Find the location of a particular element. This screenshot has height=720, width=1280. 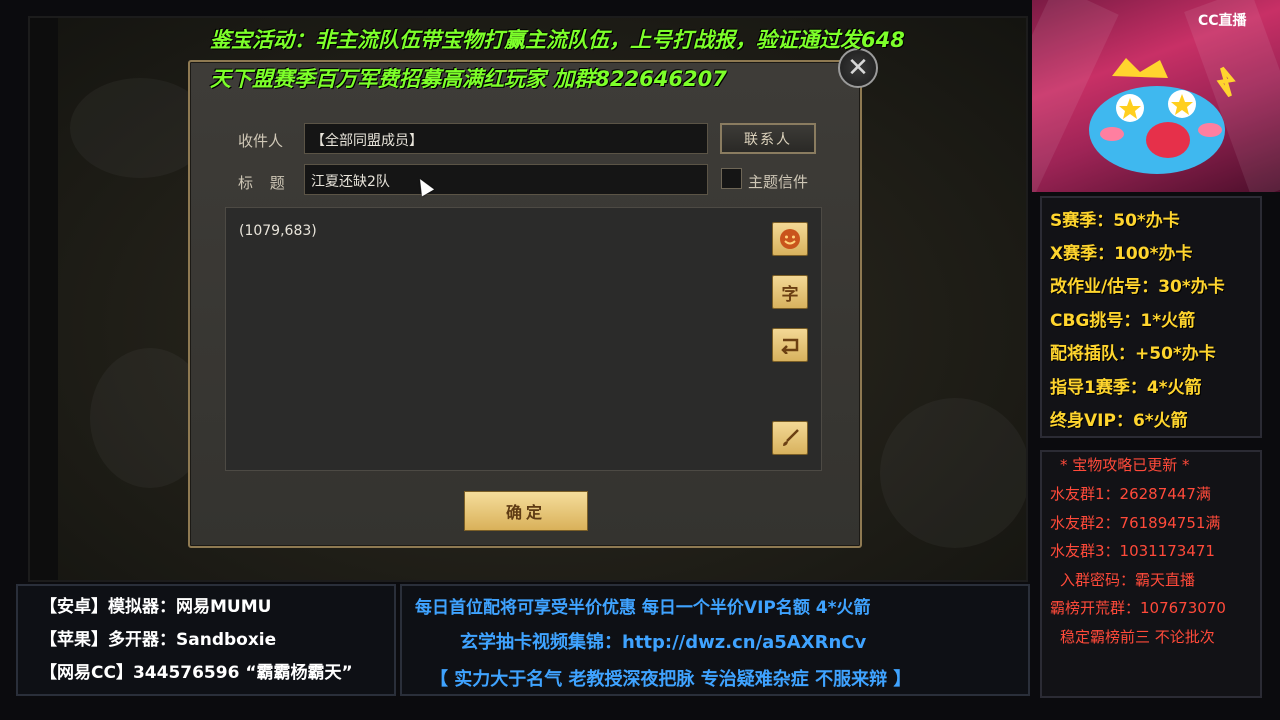

price-item: 指导1赛季：4*火箭 is located at coordinates (1126, 388).